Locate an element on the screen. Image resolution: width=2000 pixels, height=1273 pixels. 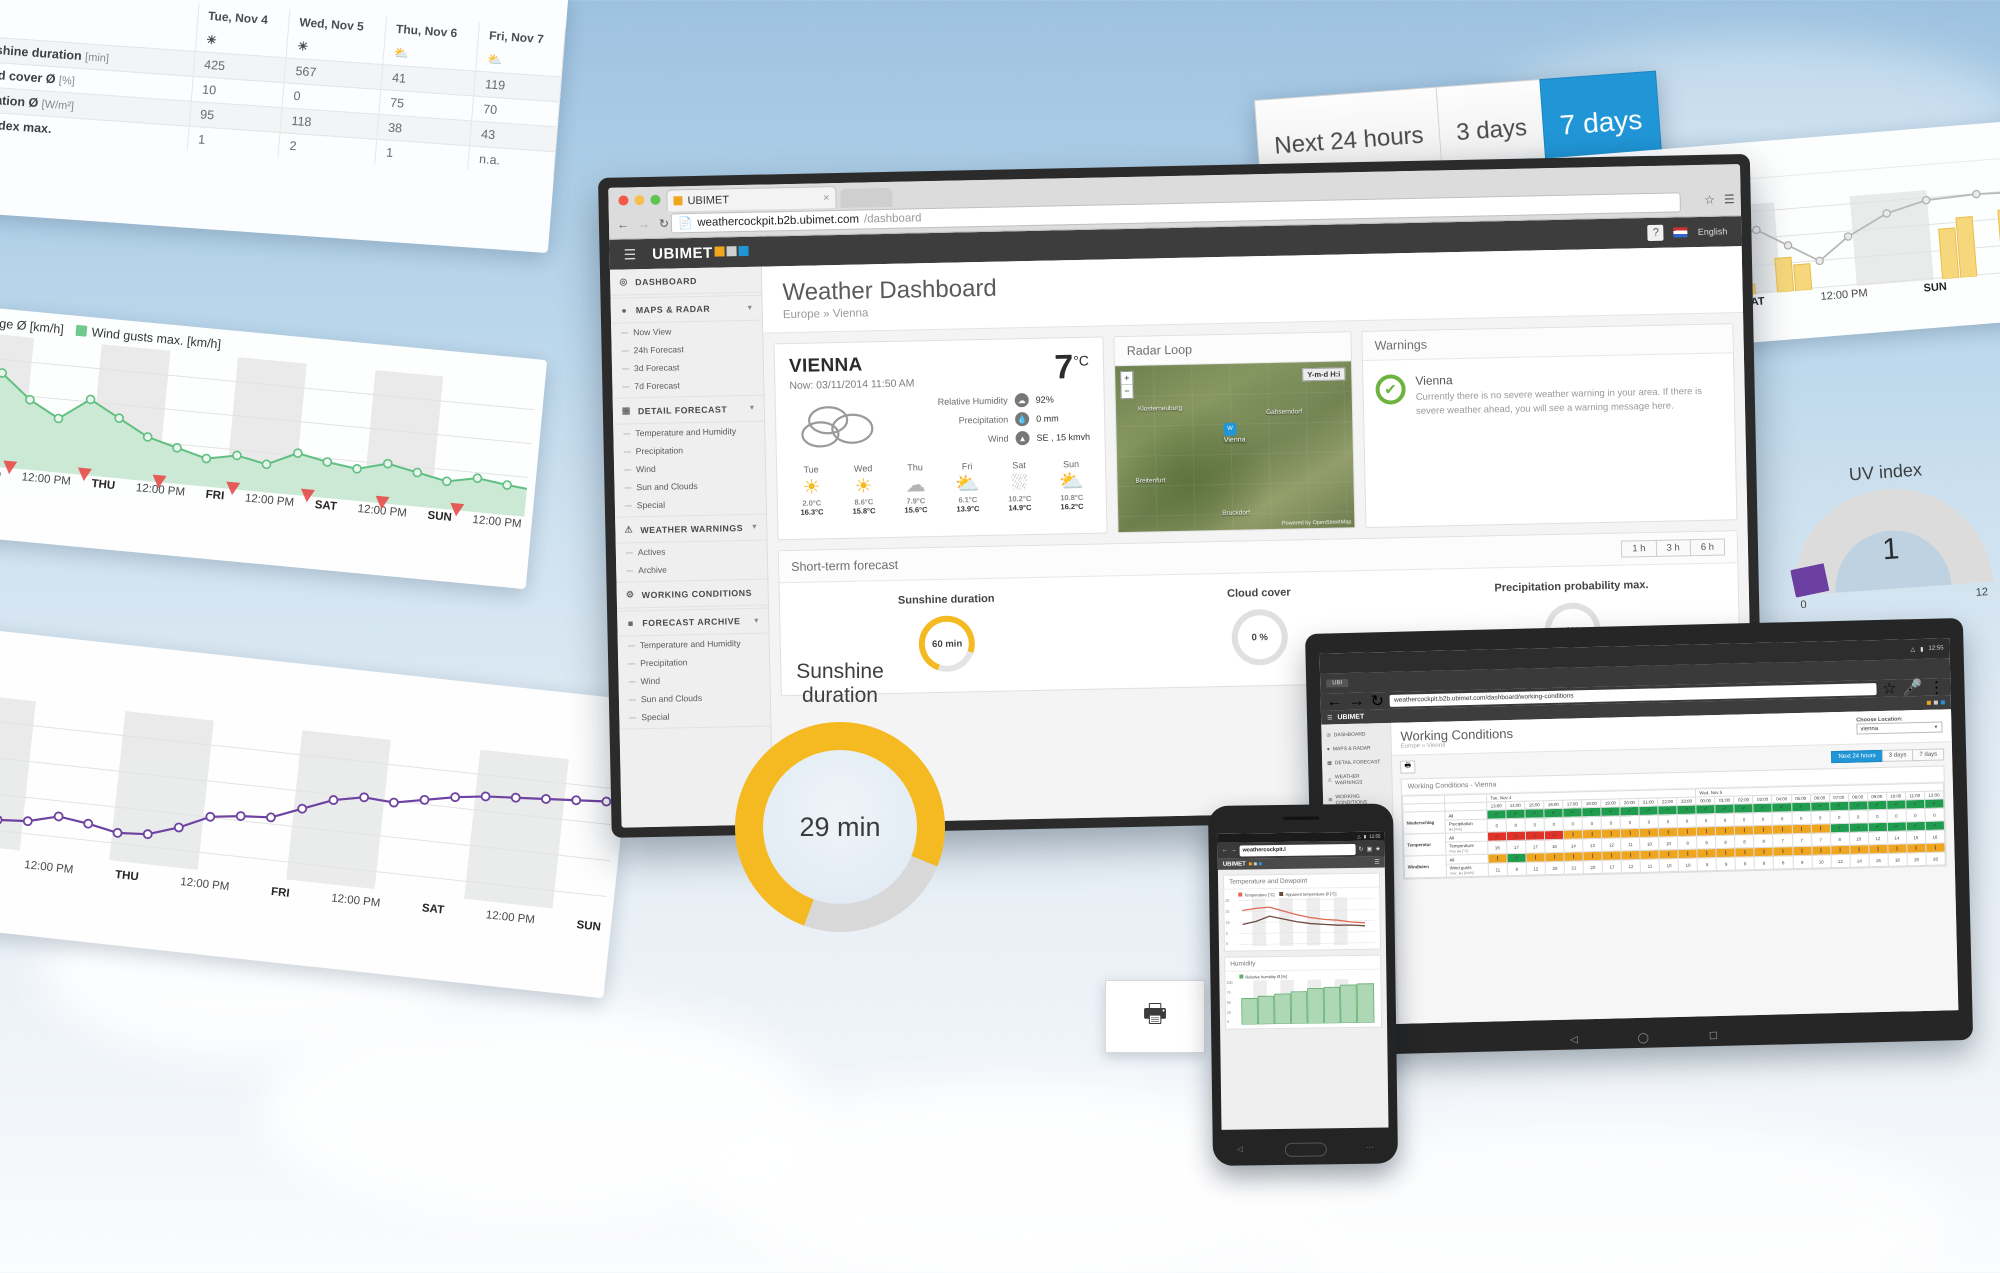
browser-nav-buttons: ← → ↻ is located at coordinates (643, 224).